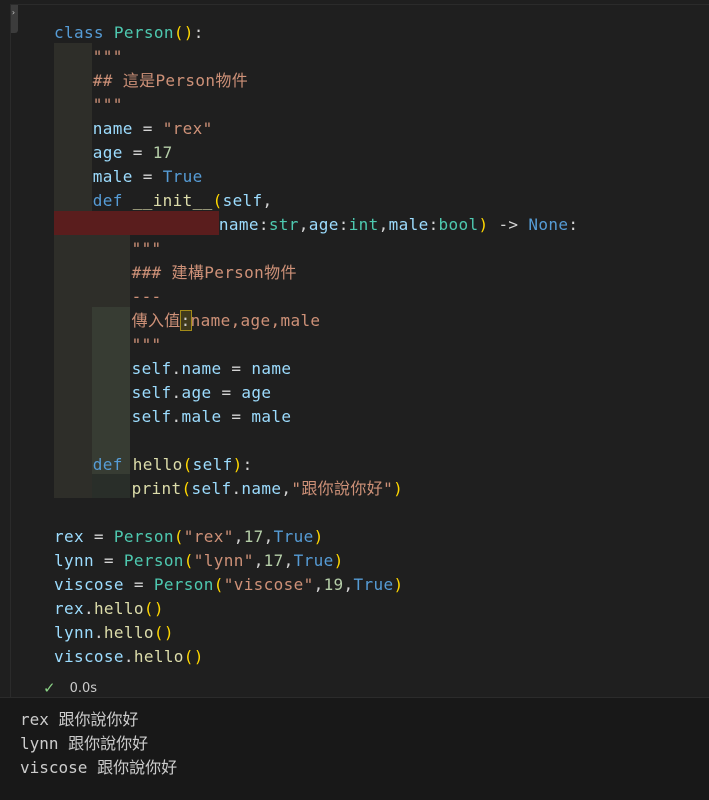 This screenshot has height=800, width=709. Describe the element at coordinates (13, 12) in the screenshot. I see `chevron-icon: ›` at that location.